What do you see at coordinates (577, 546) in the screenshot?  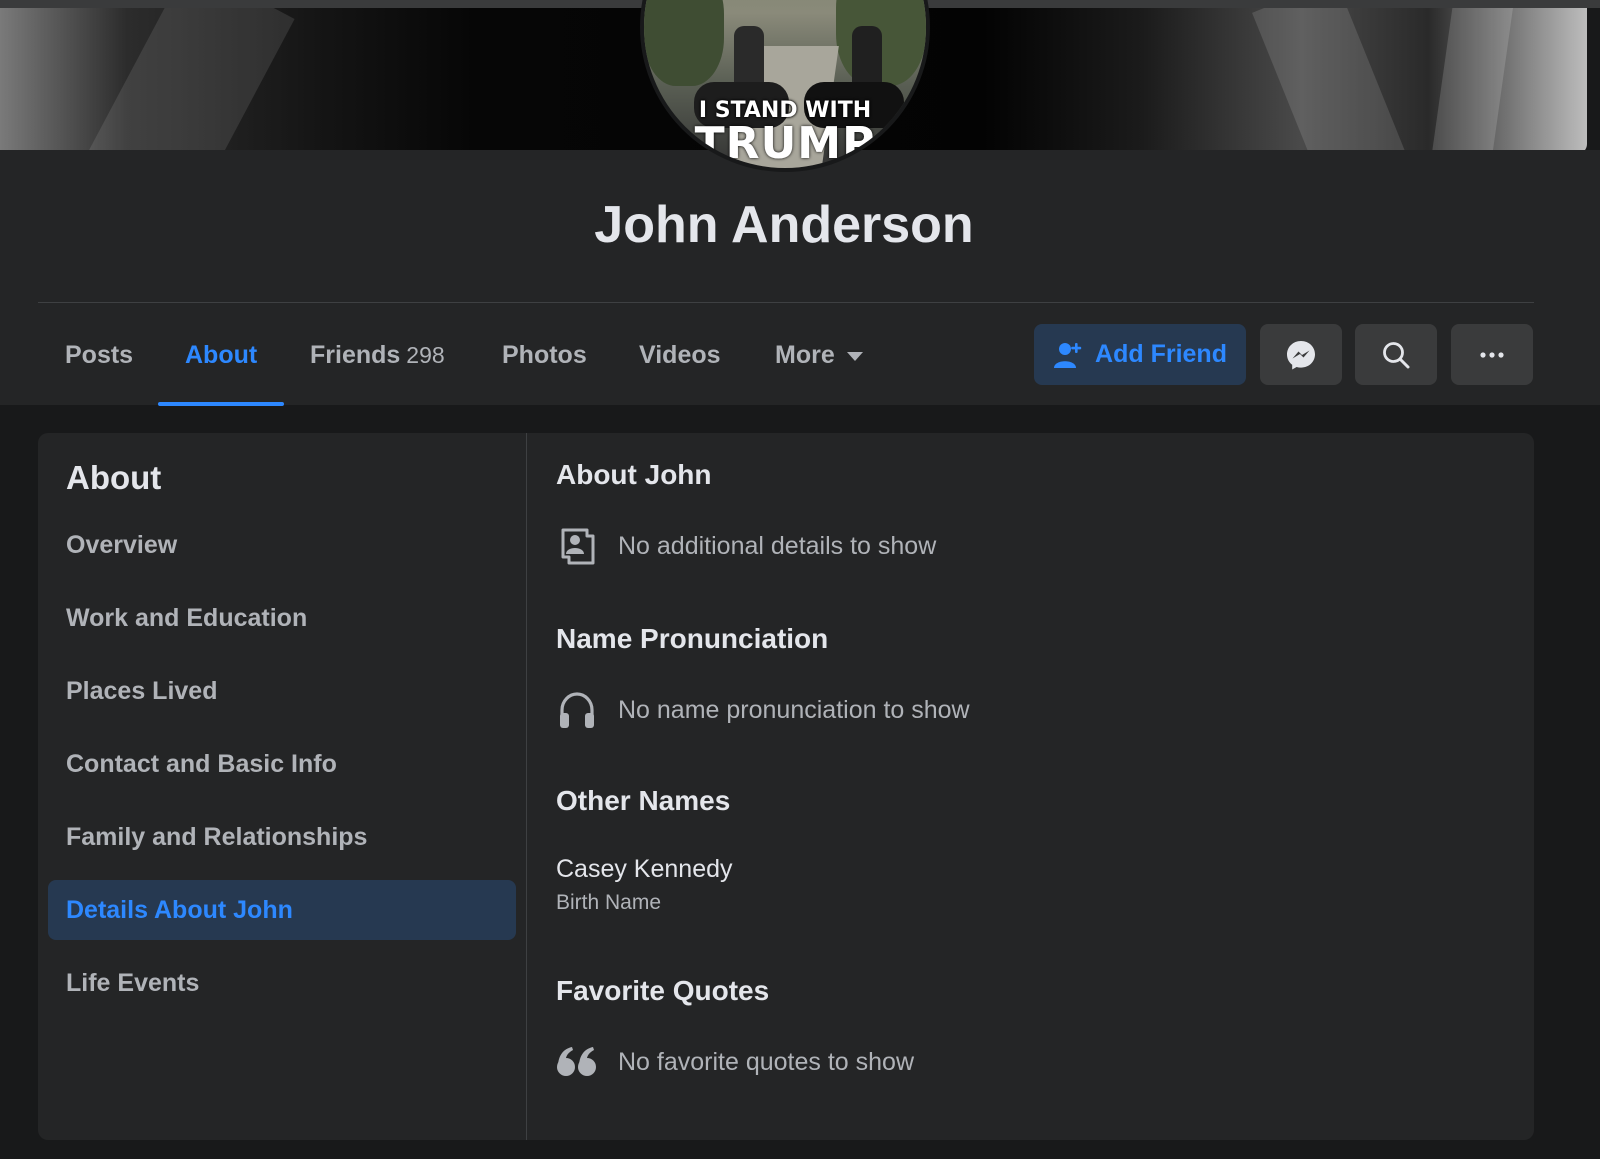 I see `profile-details-icon` at bounding box center [577, 546].